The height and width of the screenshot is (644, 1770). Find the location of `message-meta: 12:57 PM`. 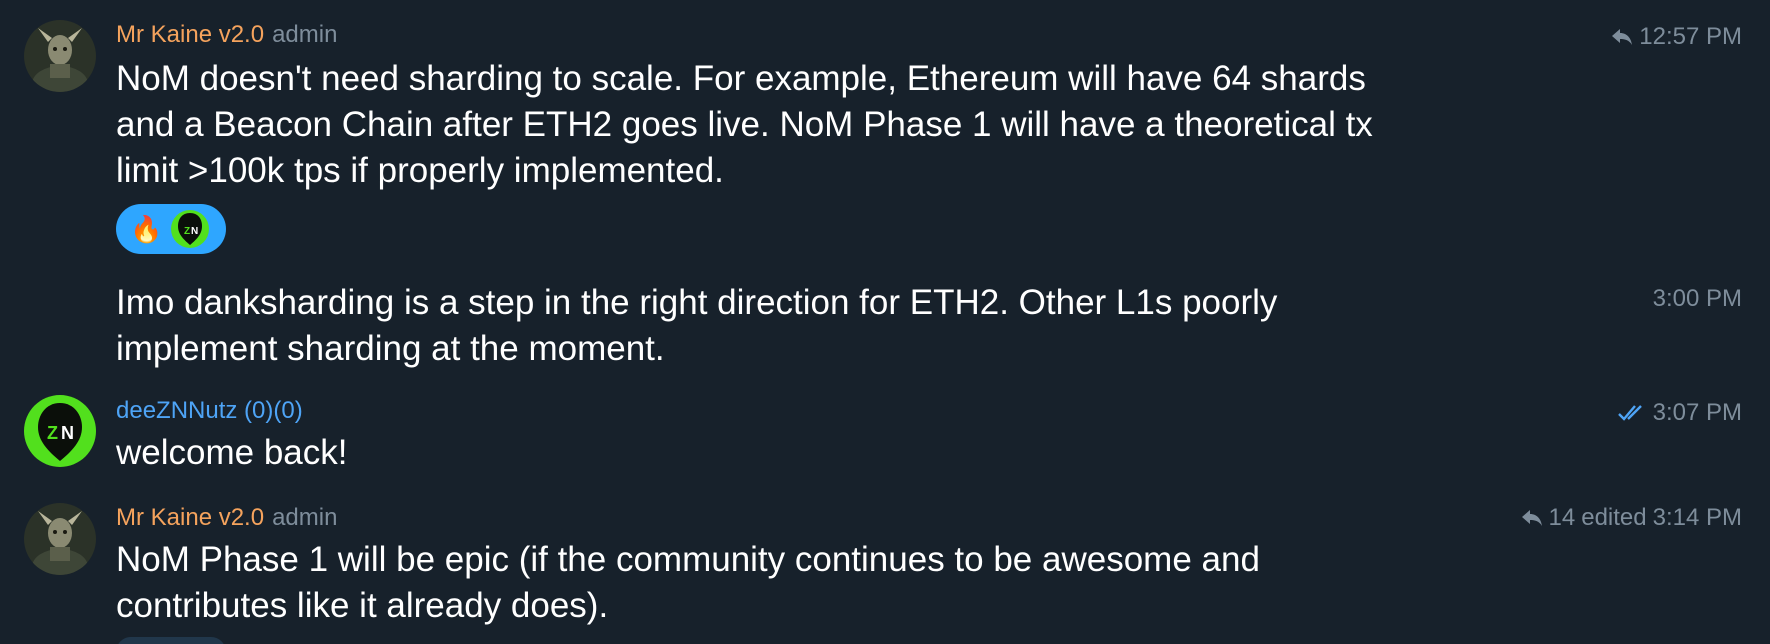

message-meta: 12:57 PM is located at coordinates (1676, 37).